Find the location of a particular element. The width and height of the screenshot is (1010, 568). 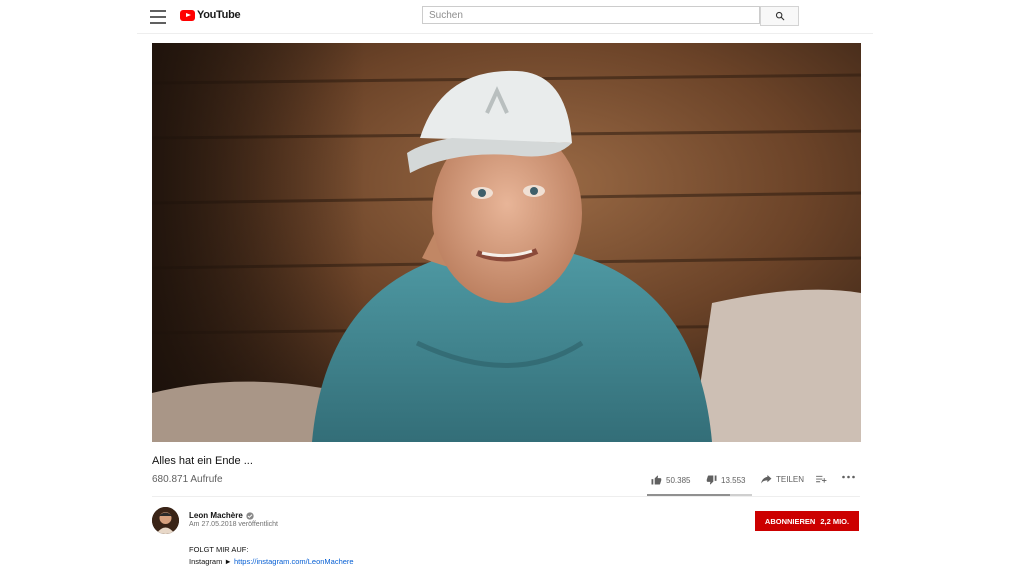

add-to-playlist-button is located at coordinates (823, 479).